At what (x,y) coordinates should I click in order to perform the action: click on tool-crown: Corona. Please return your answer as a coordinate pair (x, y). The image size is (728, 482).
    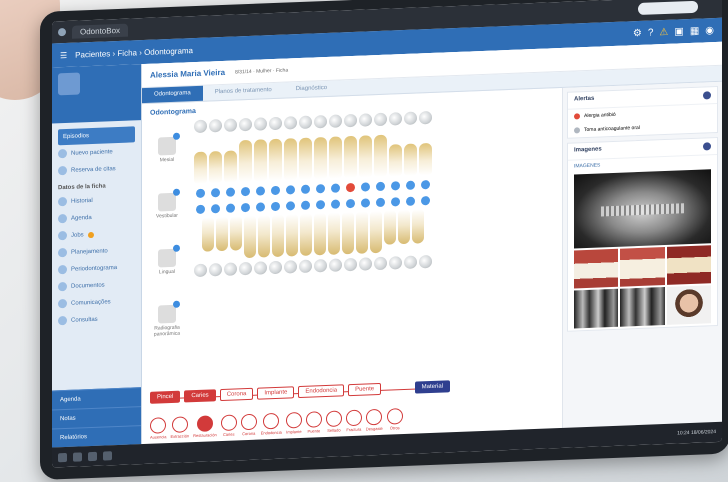
    Looking at the image, I should click on (248, 425).